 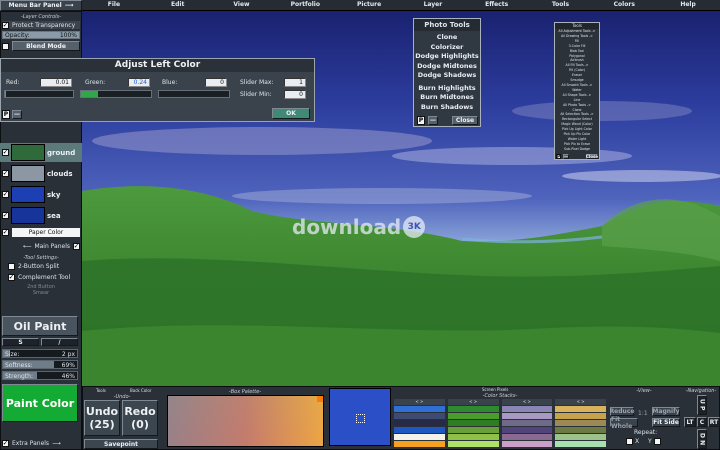 What do you see at coordinates (433, 120) in the screenshot?
I see `photo-tools-minimize-button: —` at bounding box center [433, 120].